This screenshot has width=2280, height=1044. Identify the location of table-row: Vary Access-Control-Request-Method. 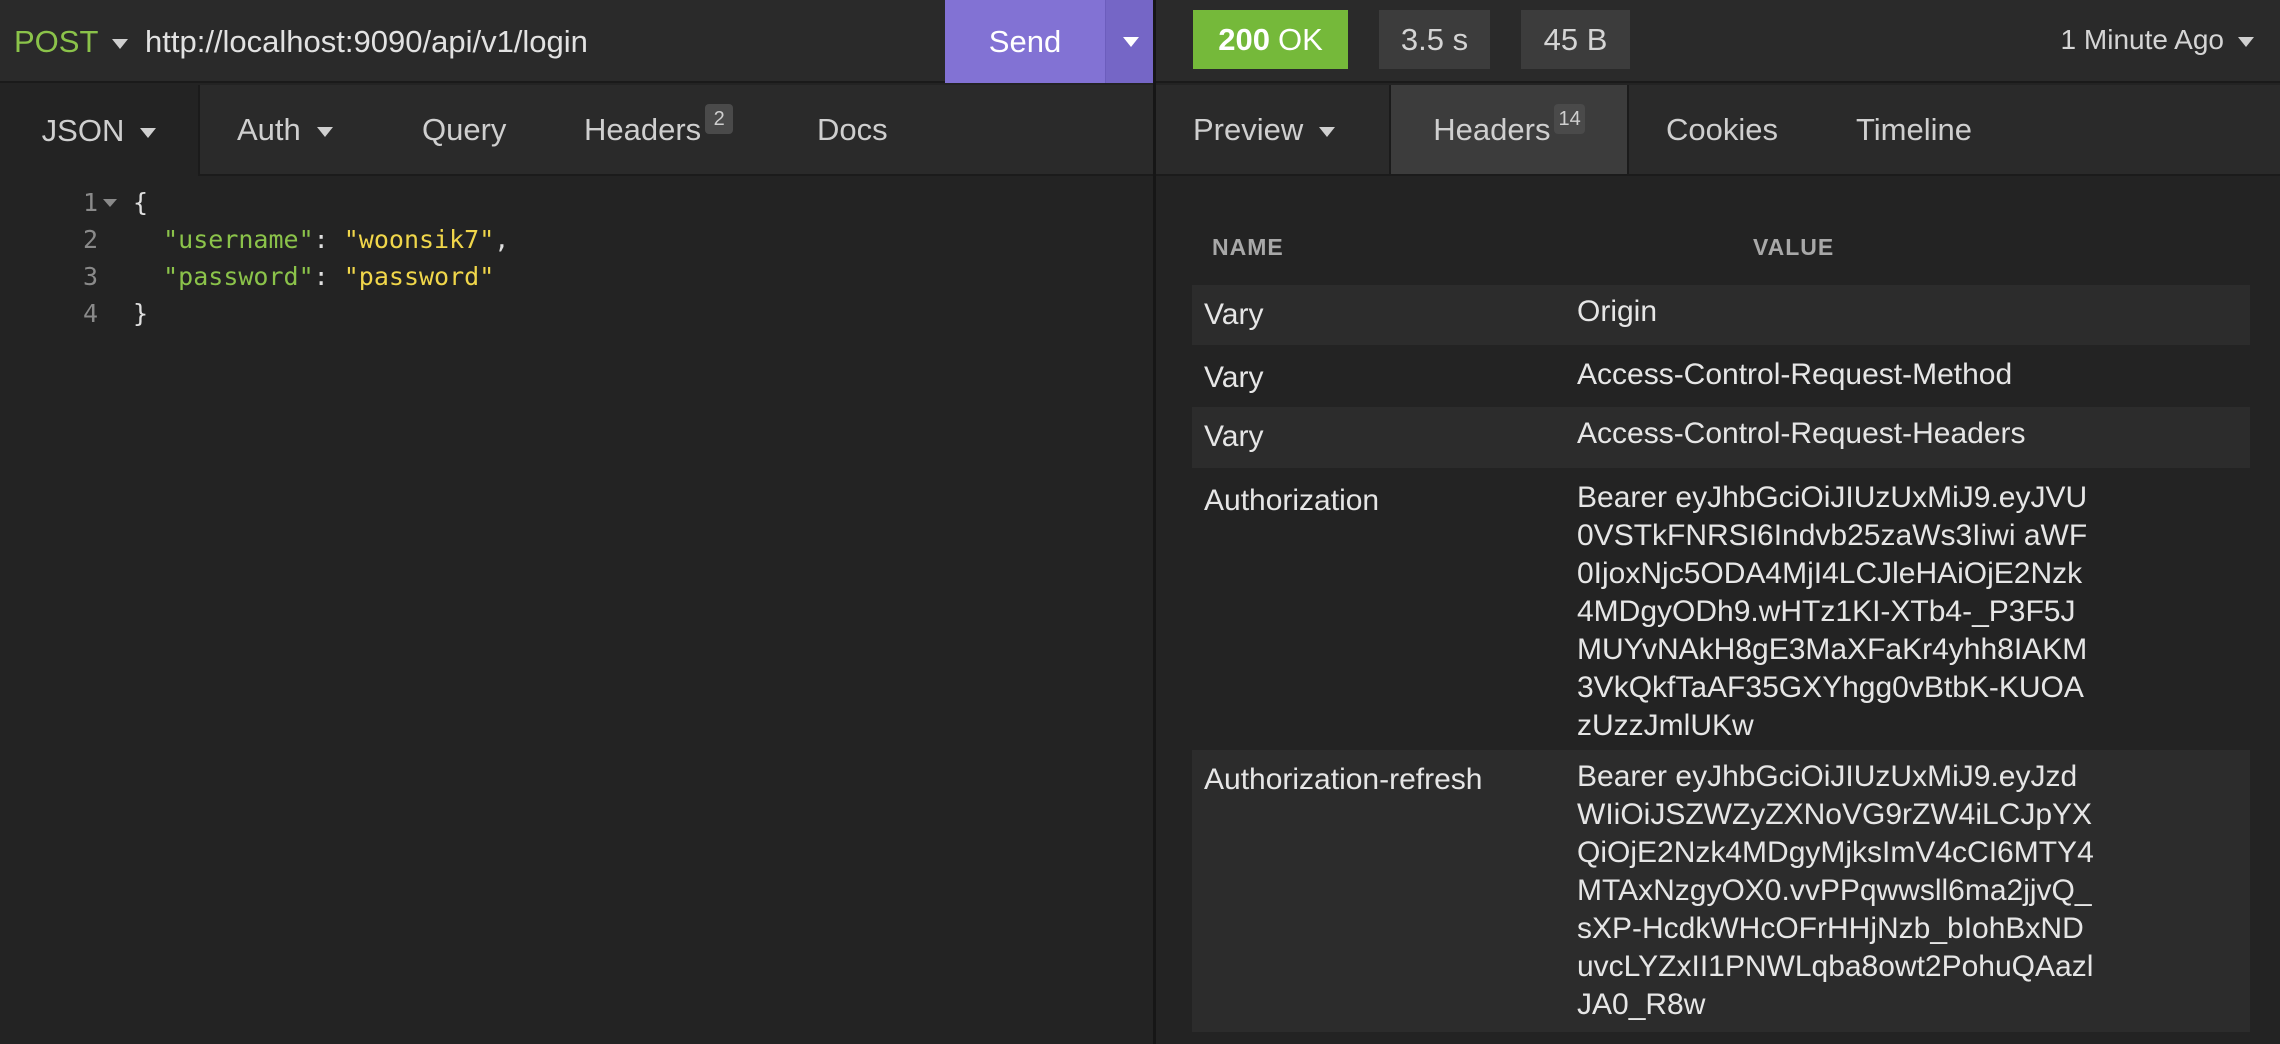
(1721, 376).